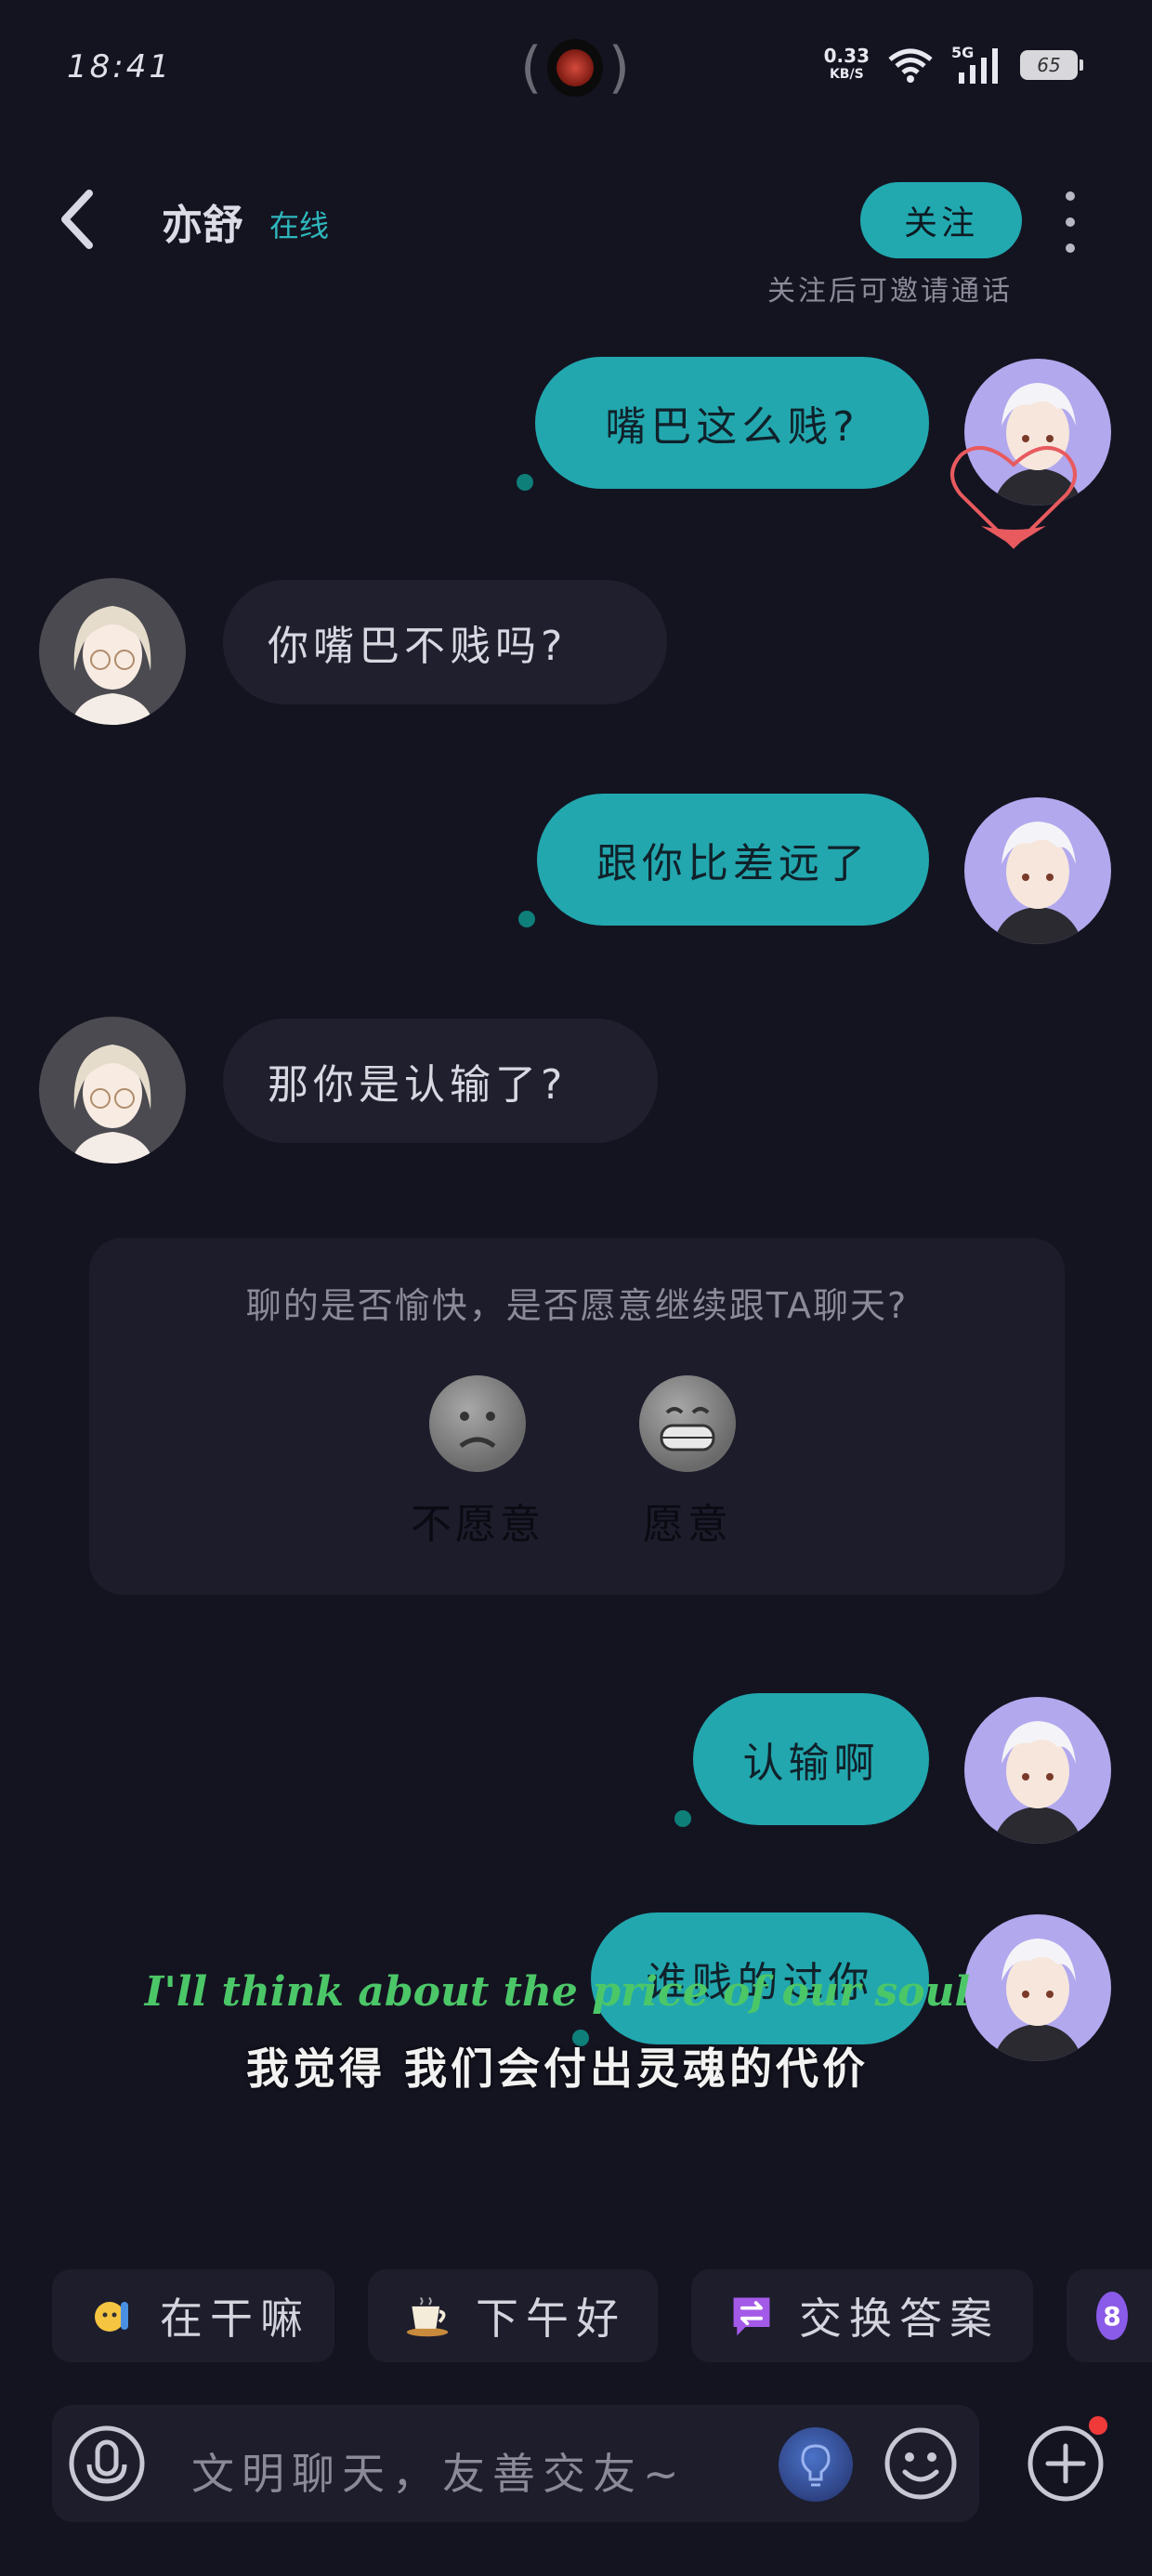  I want to click on option-unwilling-label: 不愿意, so click(478, 1524).